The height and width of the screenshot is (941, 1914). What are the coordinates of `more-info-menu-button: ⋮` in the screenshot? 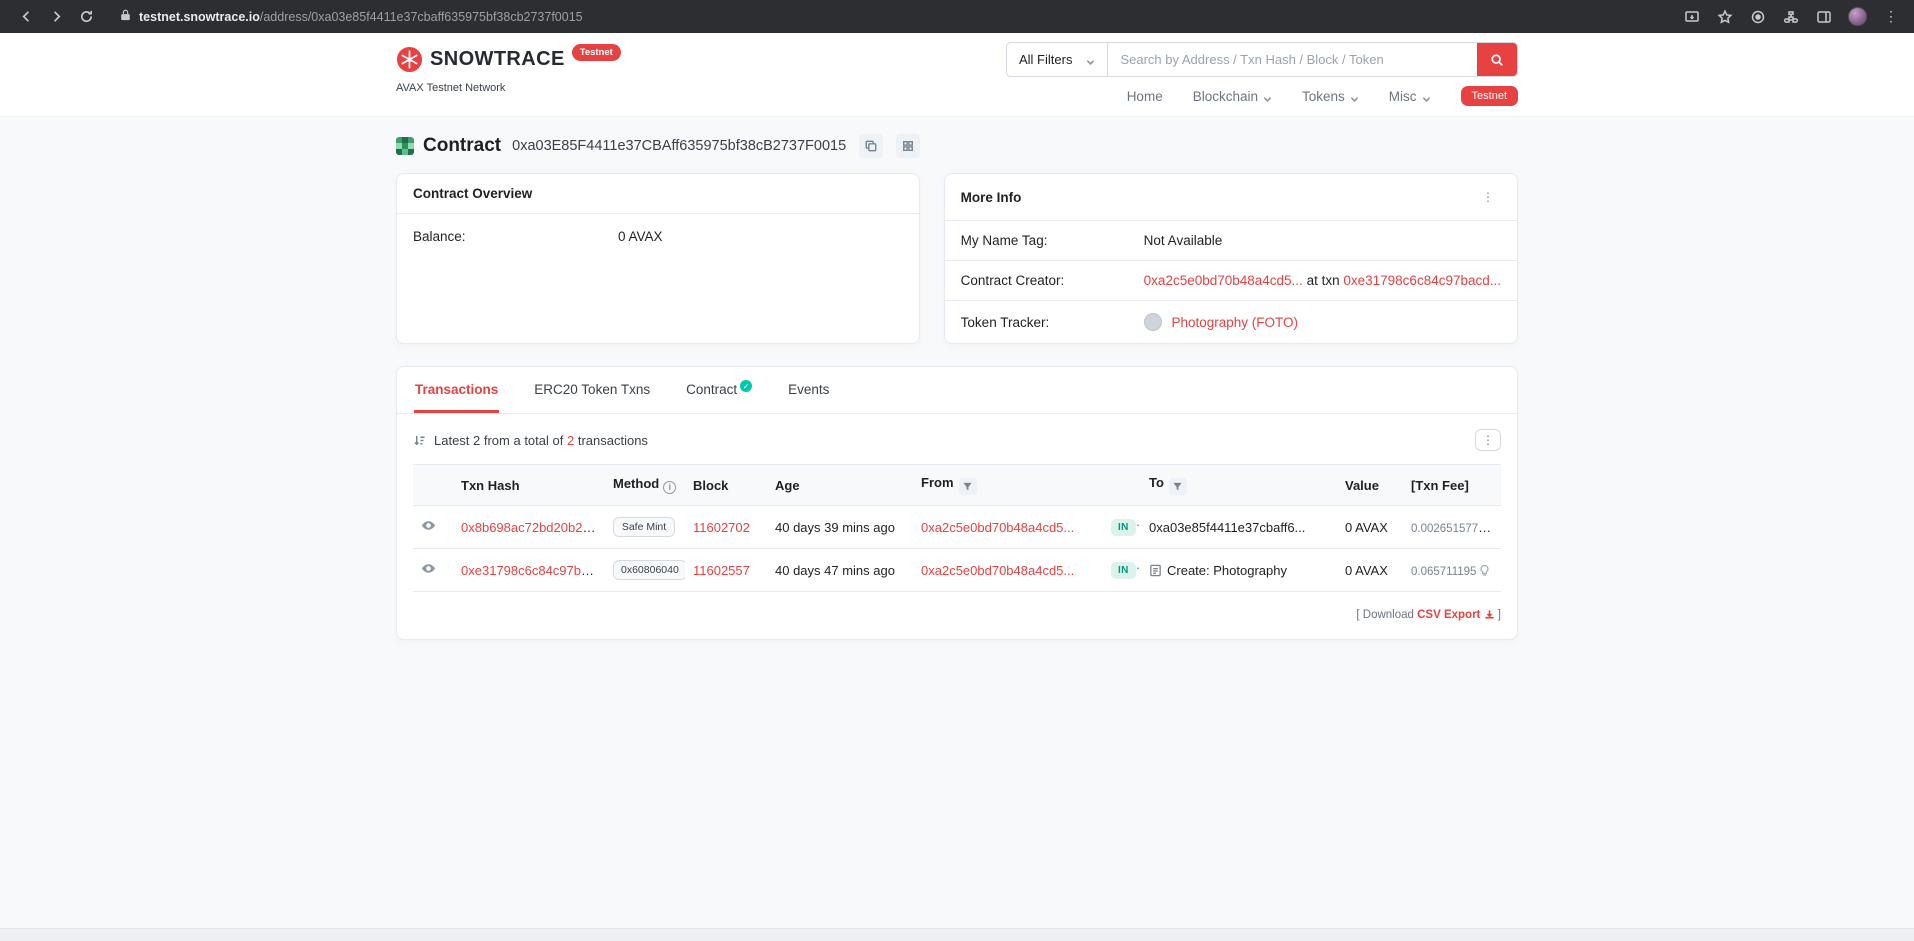 It's located at (1488, 197).